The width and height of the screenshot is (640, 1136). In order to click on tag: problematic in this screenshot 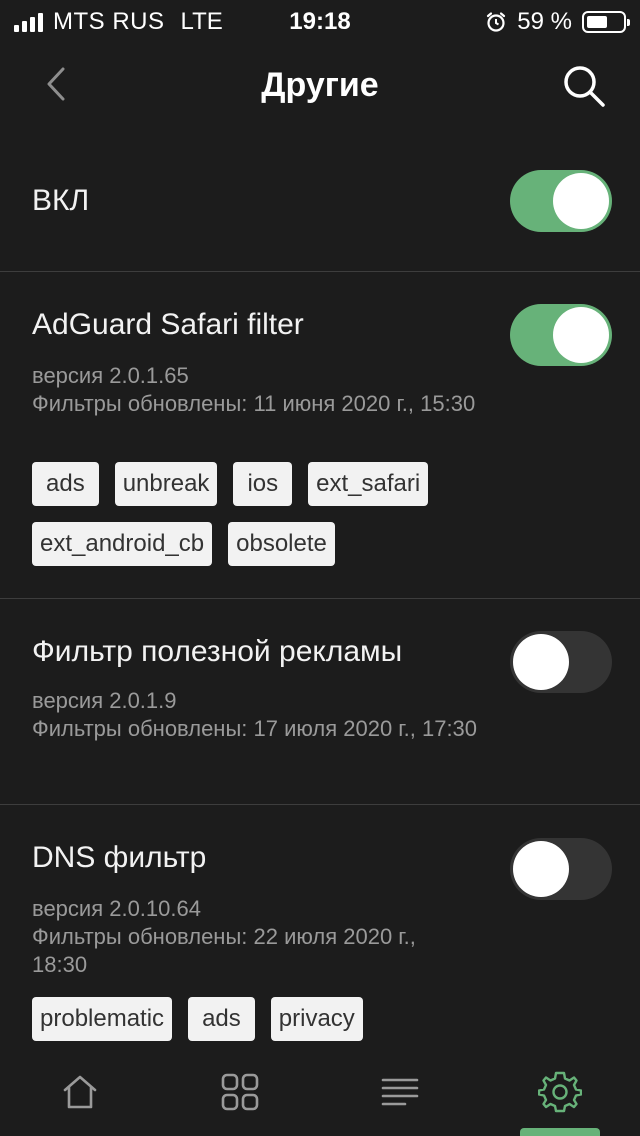, I will do `click(102, 1019)`.